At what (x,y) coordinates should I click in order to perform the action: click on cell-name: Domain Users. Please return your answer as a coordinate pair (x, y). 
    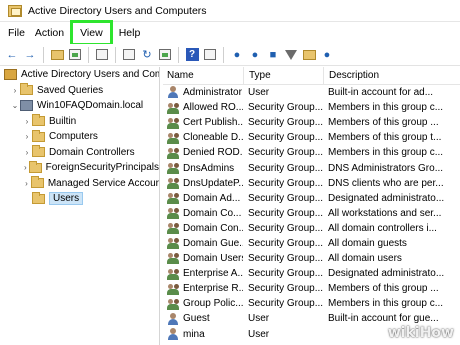
    Looking at the image, I should click on (203, 258).